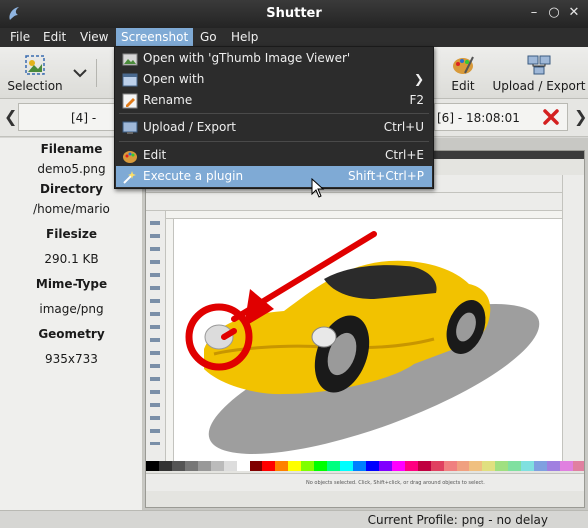  I want to click on upload-export-button: Upload / Export, so click(539, 73).